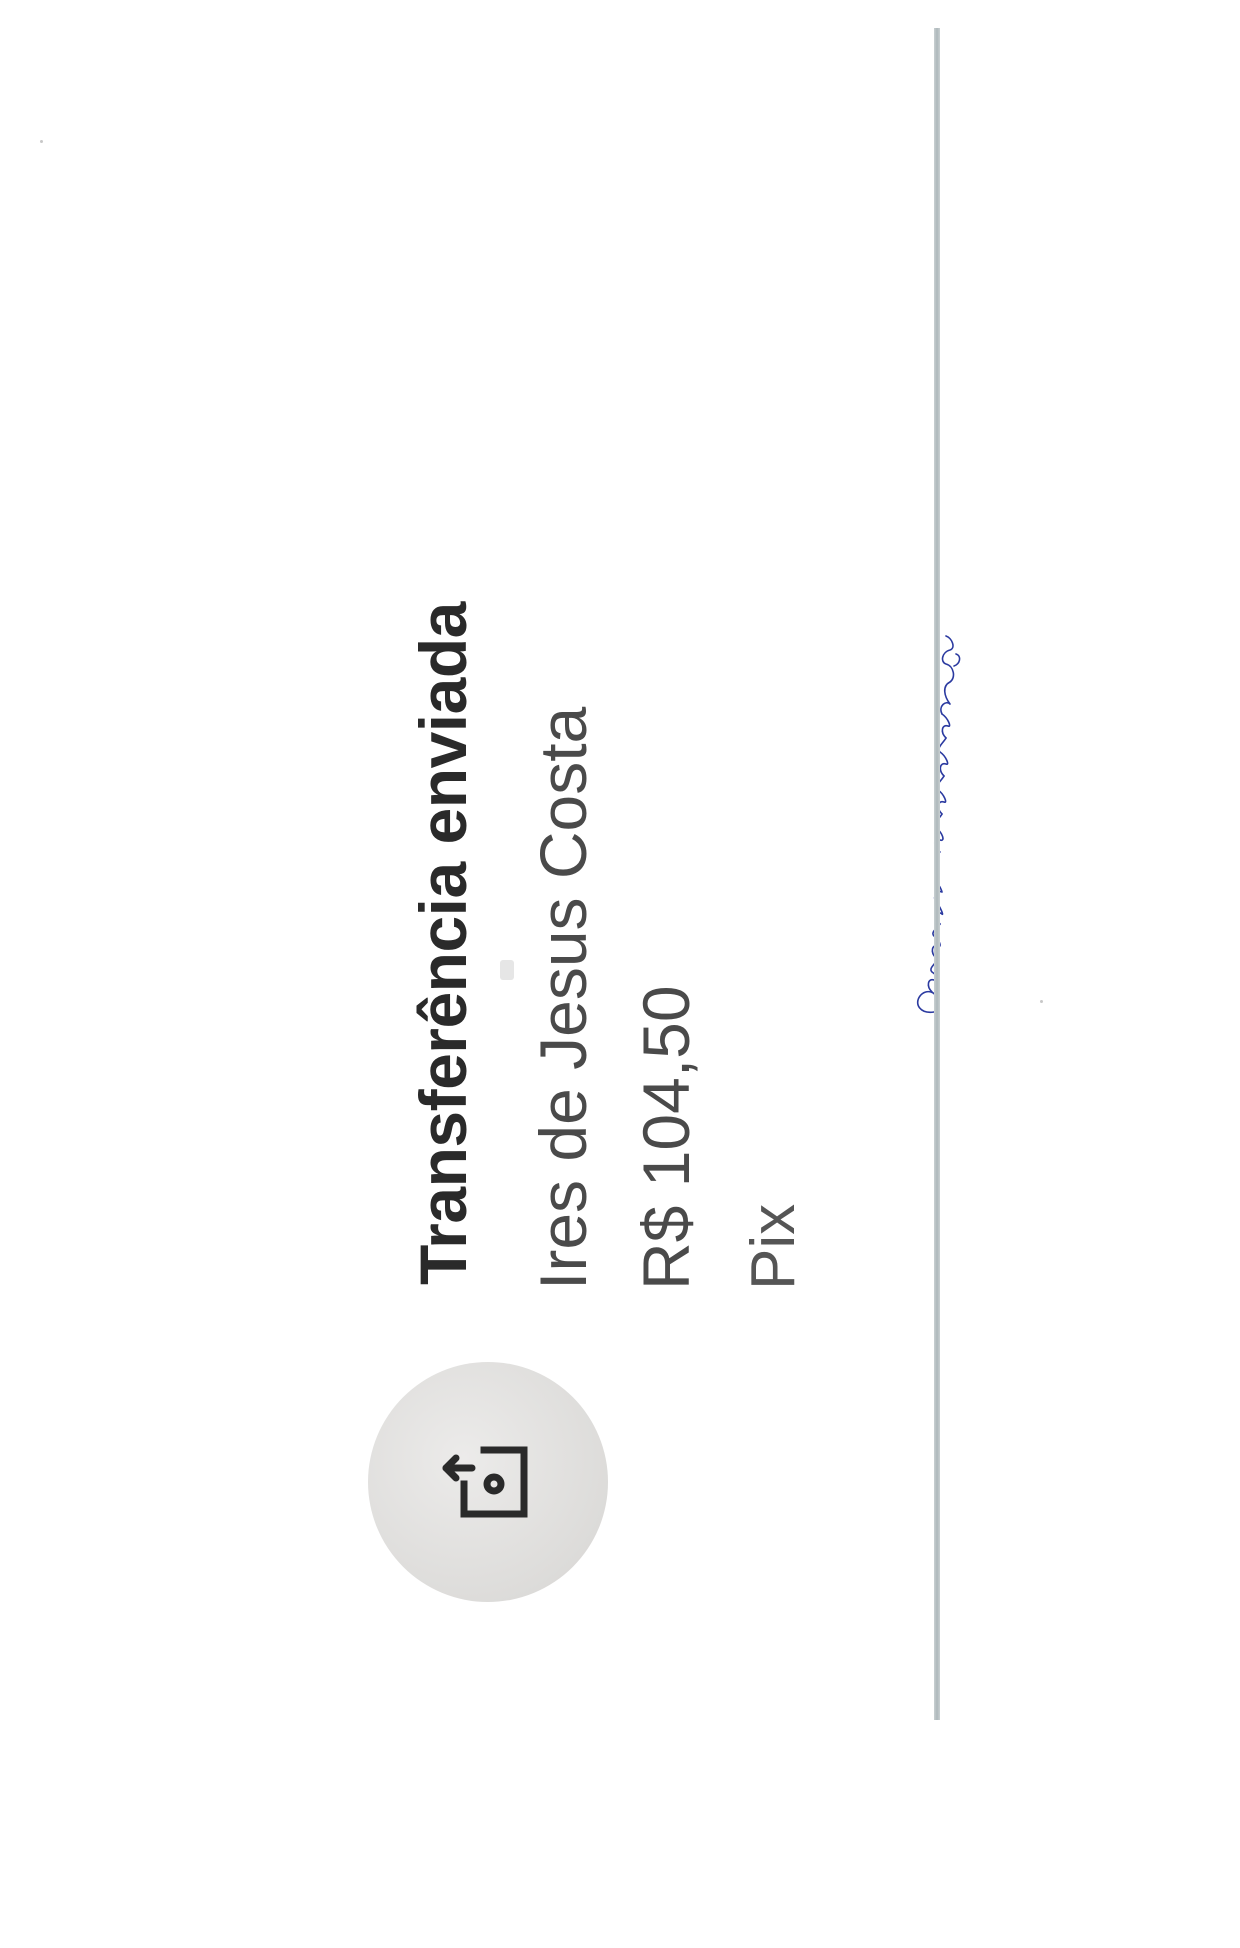 This screenshot has height=1948, width=1240. What do you see at coordinates (485, 1482) in the screenshot?
I see `transfer-out-icon` at bounding box center [485, 1482].